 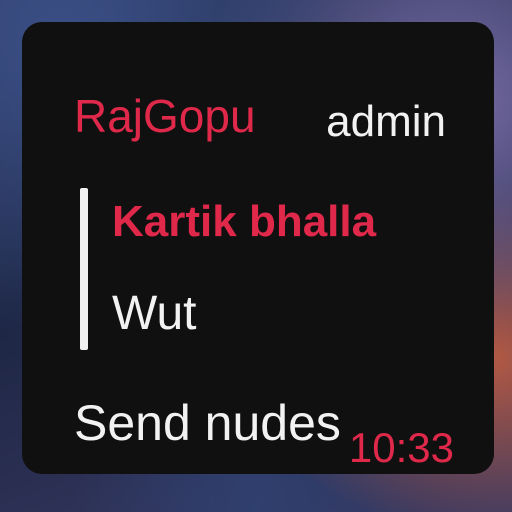 I want to click on reply-text: Wut, so click(x=154, y=313).